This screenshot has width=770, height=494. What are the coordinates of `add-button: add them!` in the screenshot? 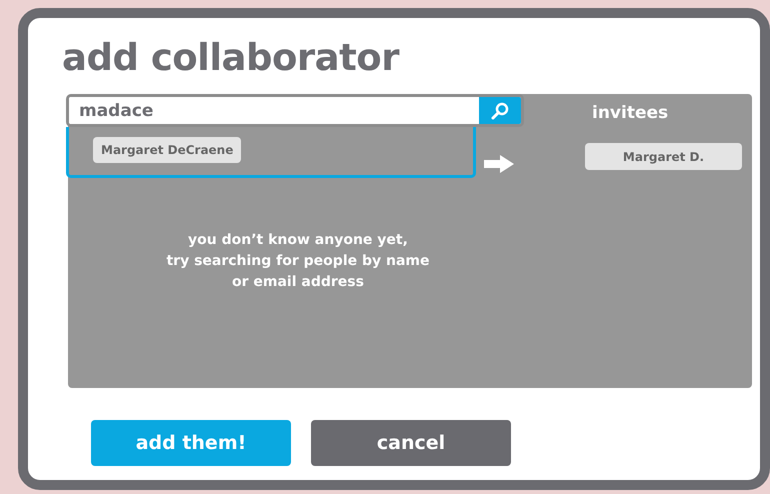 It's located at (191, 443).